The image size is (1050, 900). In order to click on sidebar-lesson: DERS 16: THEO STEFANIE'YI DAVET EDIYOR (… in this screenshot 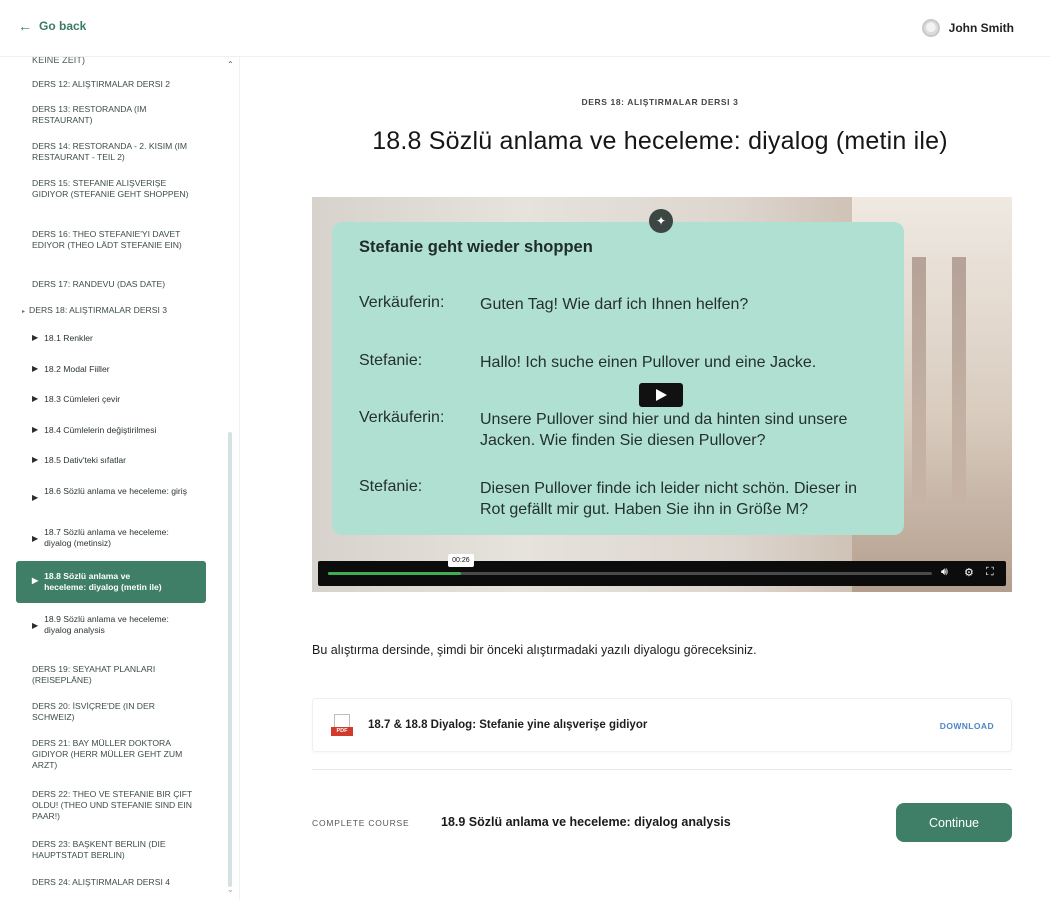, I will do `click(114, 240)`.